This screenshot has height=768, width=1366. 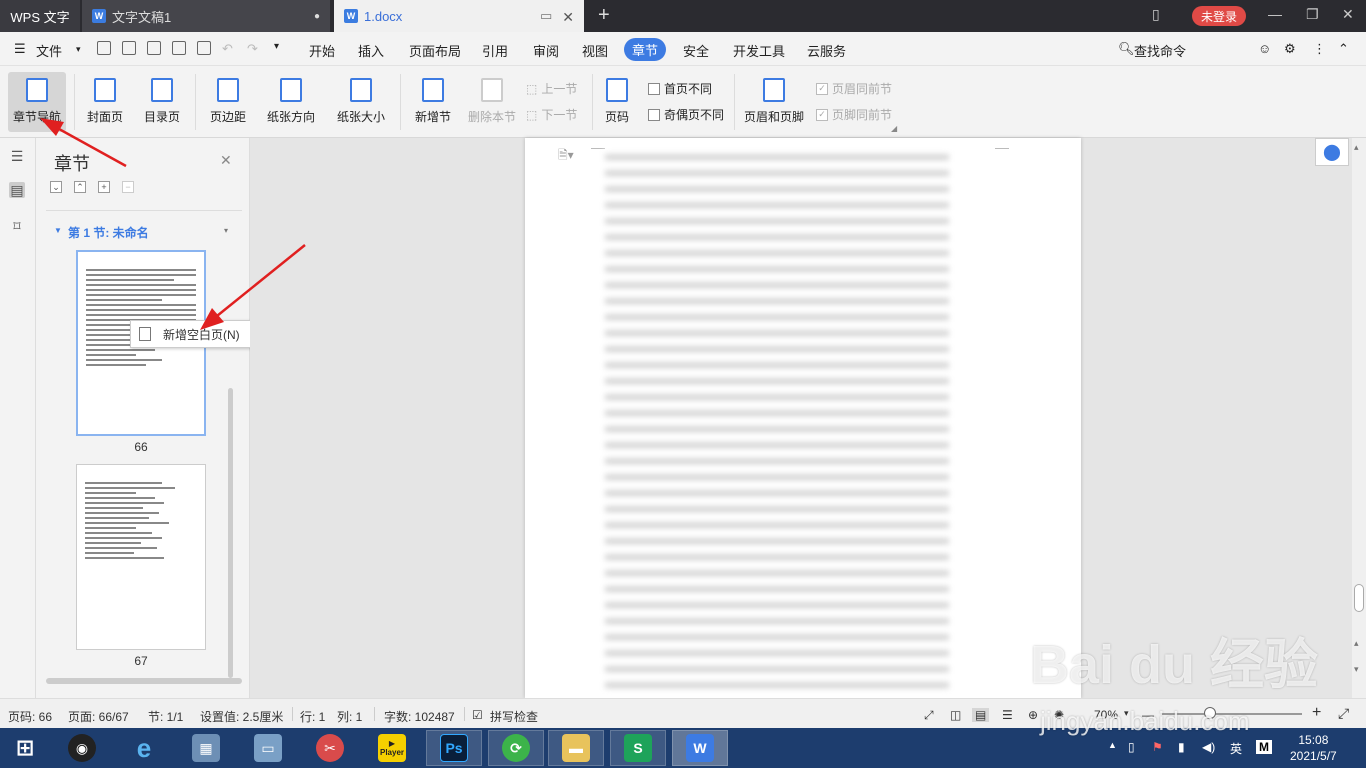 I want to click on status-setting: 设置值: 2.5厘米, so click(x=241, y=716).